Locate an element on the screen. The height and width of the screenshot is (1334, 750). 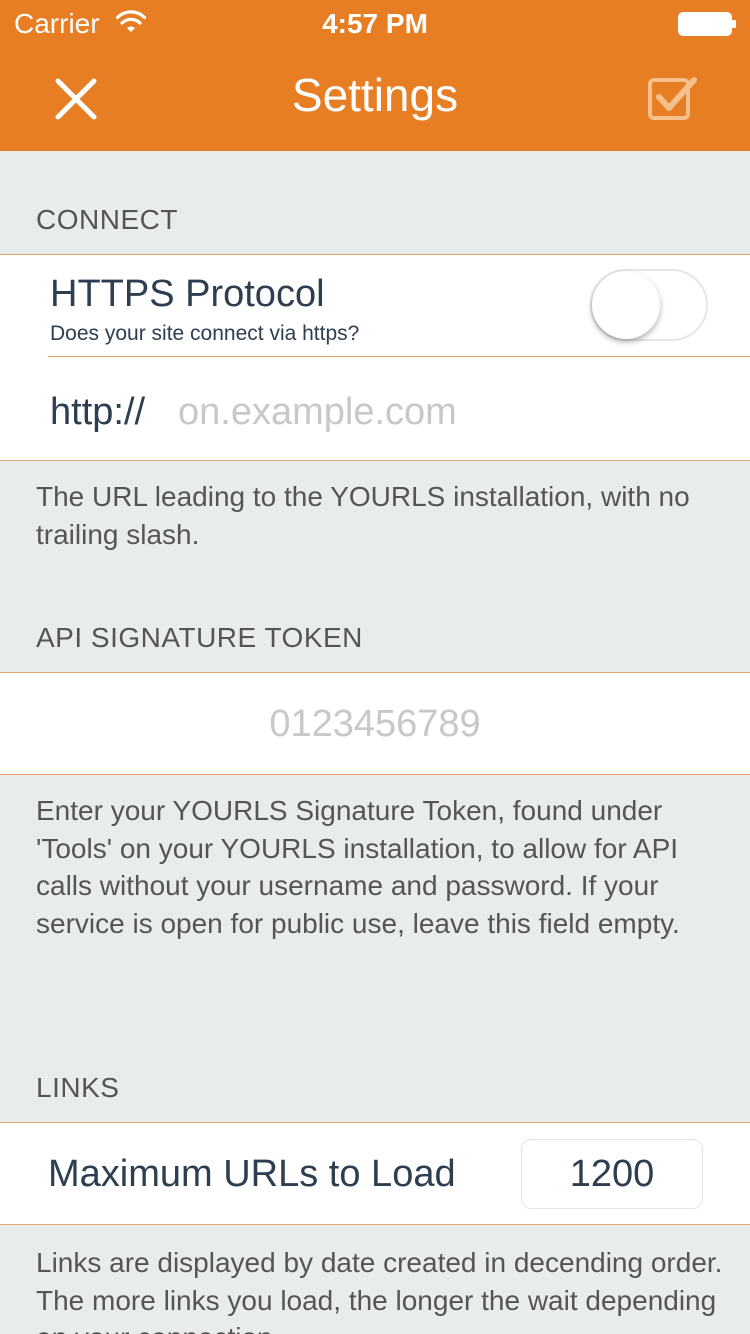
checkbox-check-icon is located at coordinates (672, 100).